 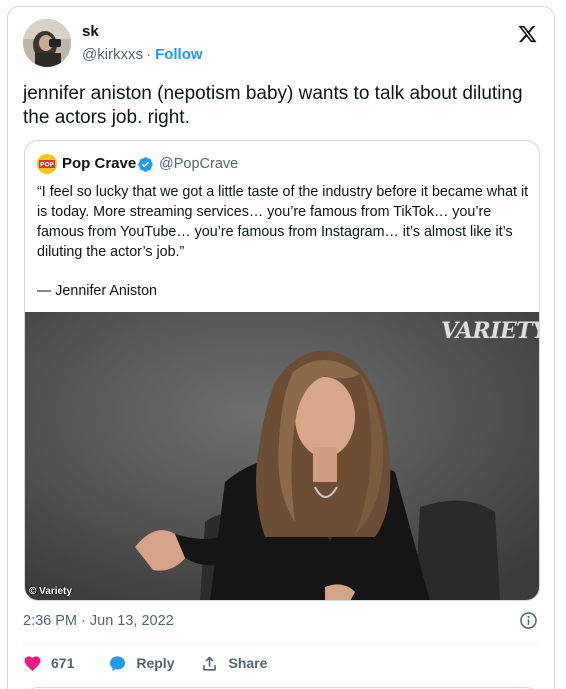 I want to click on media-credit: © Variety, so click(x=50, y=591).